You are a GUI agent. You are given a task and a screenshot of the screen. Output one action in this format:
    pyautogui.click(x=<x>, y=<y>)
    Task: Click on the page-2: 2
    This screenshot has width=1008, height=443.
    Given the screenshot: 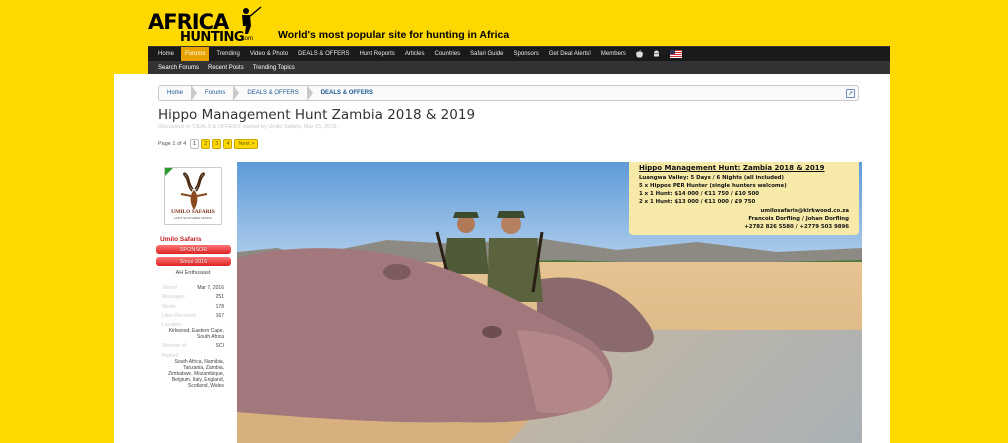 What is the action you would take?
    pyautogui.click(x=206, y=144)
    